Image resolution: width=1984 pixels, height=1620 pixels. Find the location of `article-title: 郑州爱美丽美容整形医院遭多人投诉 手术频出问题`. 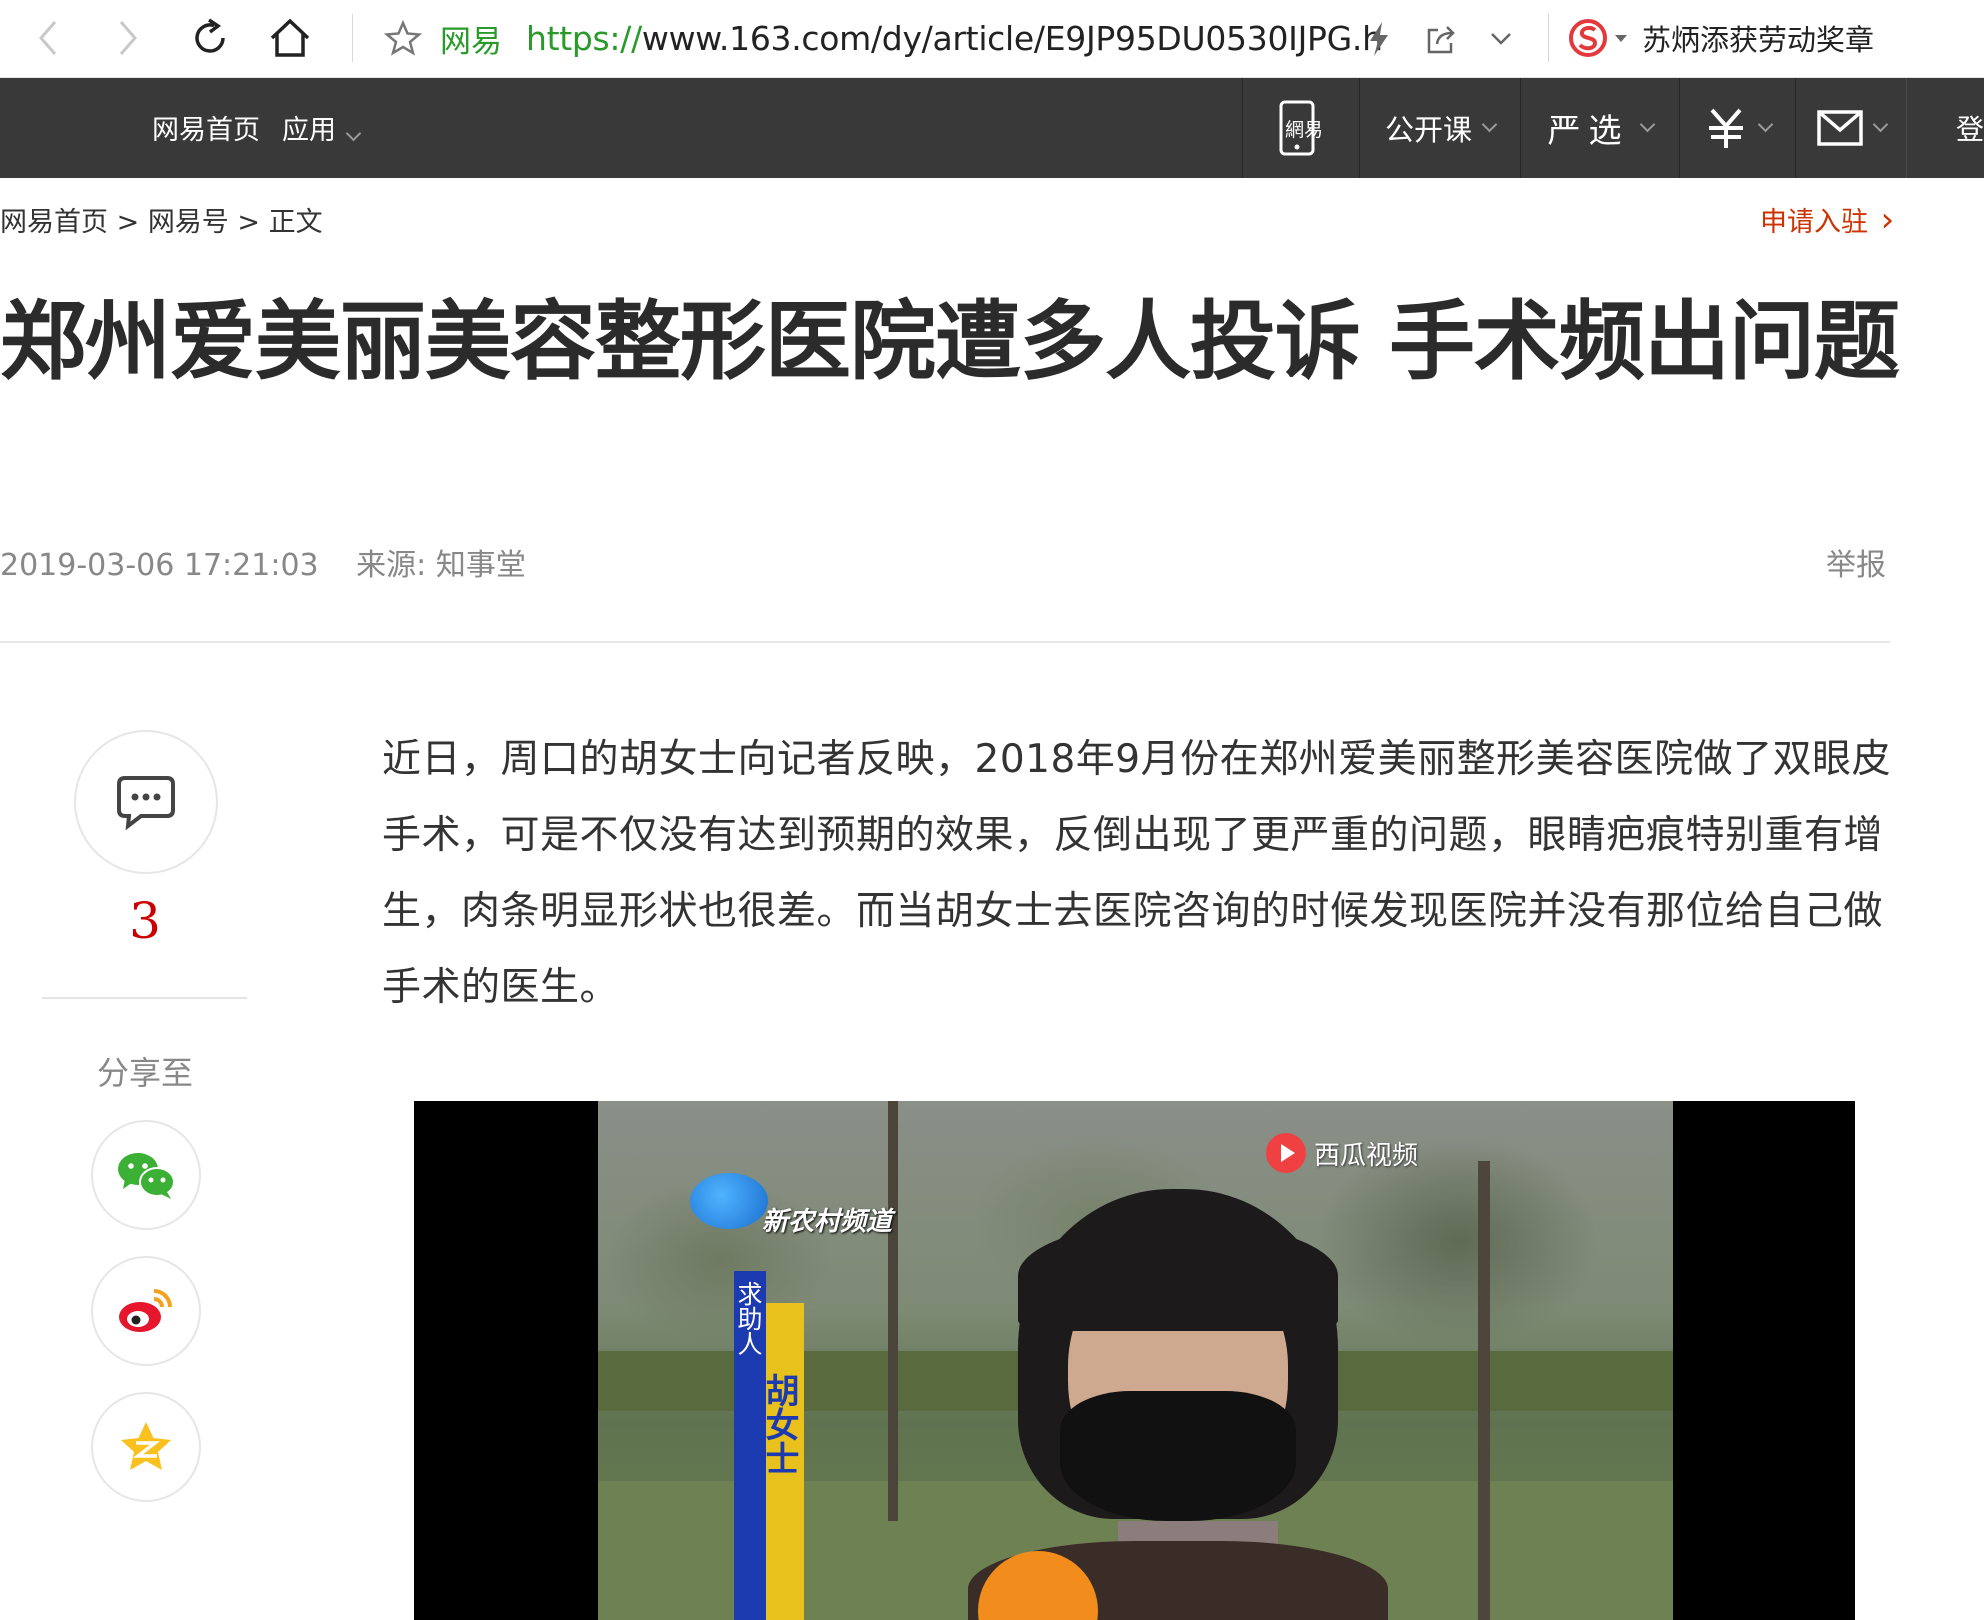

article-title: 郑州爱美丽美容整形医院遭多人投诉 手术频出问题 is located at coordinates (950, 342).